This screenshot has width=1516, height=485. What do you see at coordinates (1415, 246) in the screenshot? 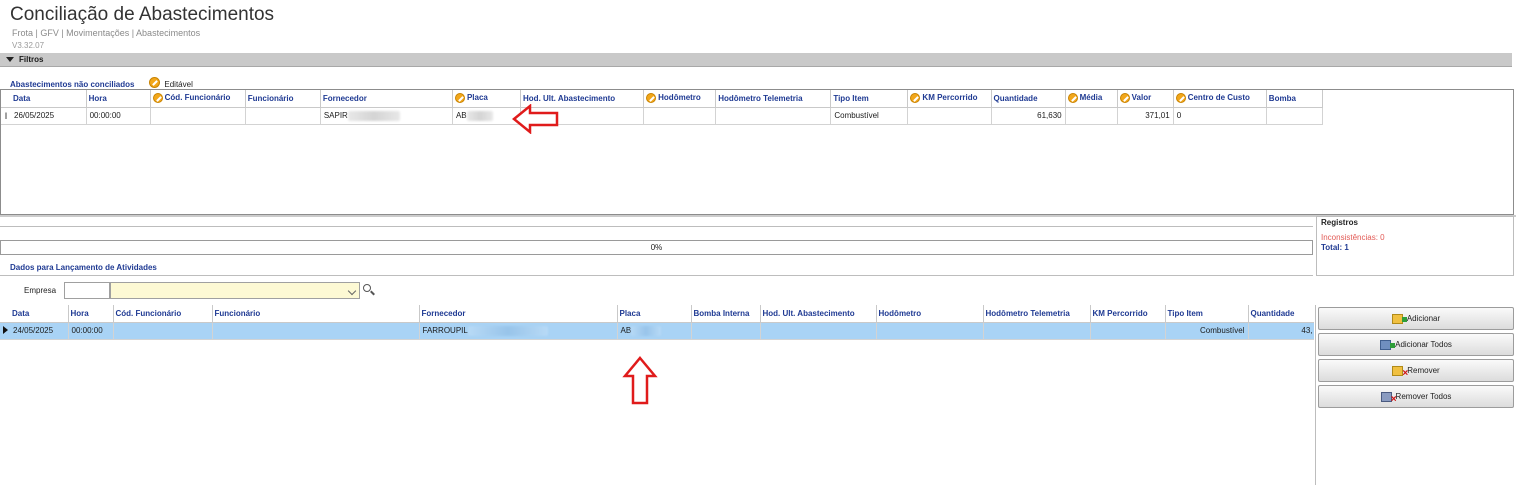
I see `registros-panel: Registros Inconsistências: 0 Total: 1` at bounding box center [1415, 246].